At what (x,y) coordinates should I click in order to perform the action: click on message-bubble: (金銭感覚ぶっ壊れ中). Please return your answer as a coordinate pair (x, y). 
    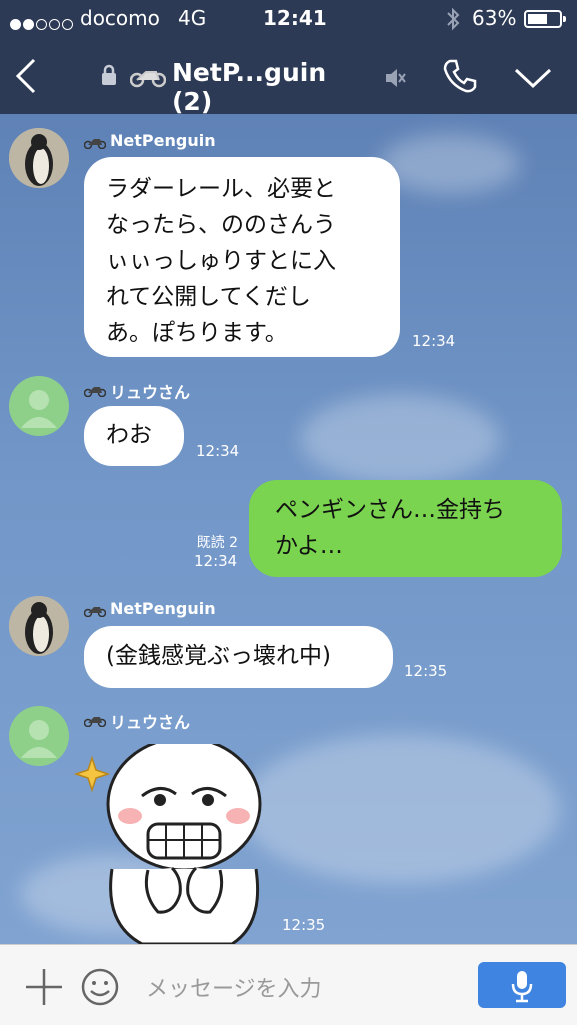
    Looking at the image, I should click on (238, 657).